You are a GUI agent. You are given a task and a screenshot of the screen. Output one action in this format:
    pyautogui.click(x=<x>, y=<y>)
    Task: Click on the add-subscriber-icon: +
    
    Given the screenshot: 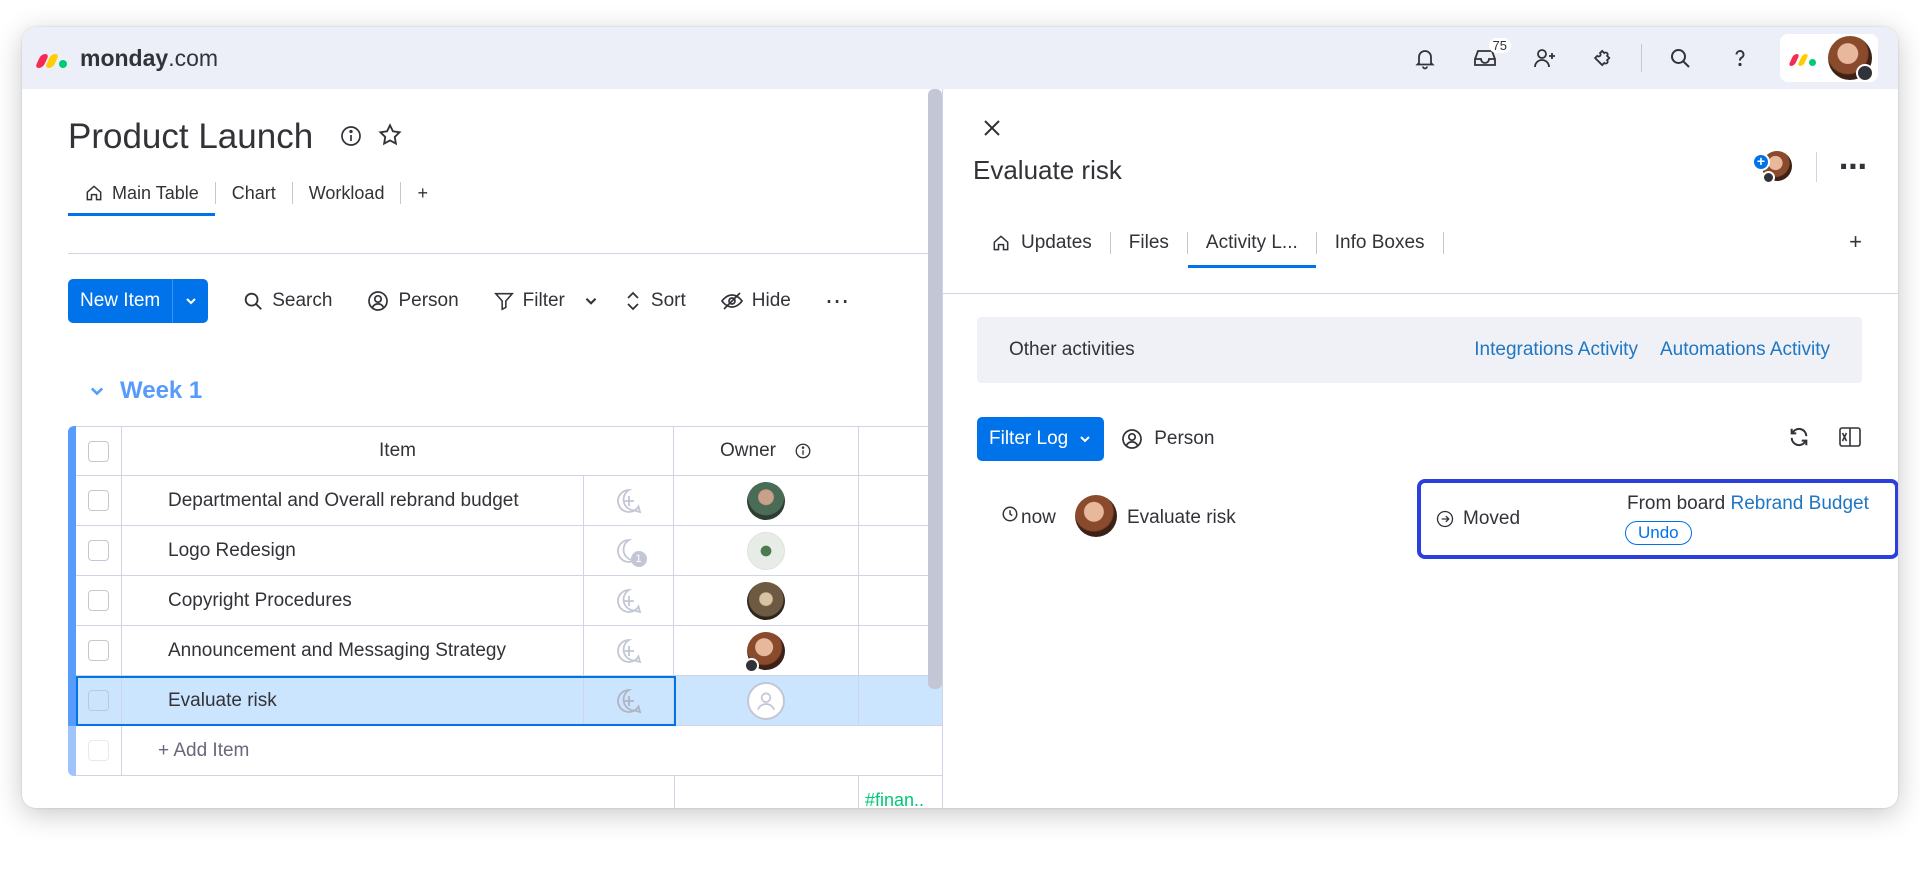 What is the action you would take?
    pyautogui.click(x=1761, y=162)
    